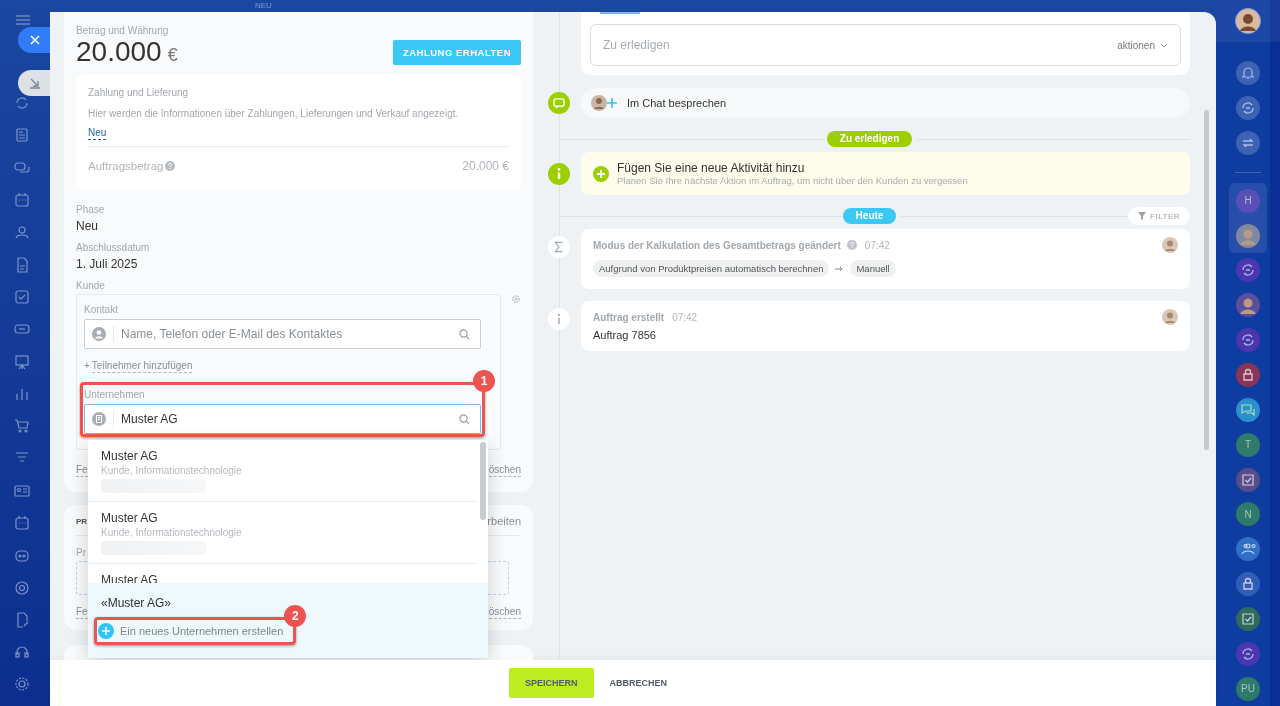  Describe the element at coordinates (22, 619) in the screenshot. I see `edit-icon` at that location.